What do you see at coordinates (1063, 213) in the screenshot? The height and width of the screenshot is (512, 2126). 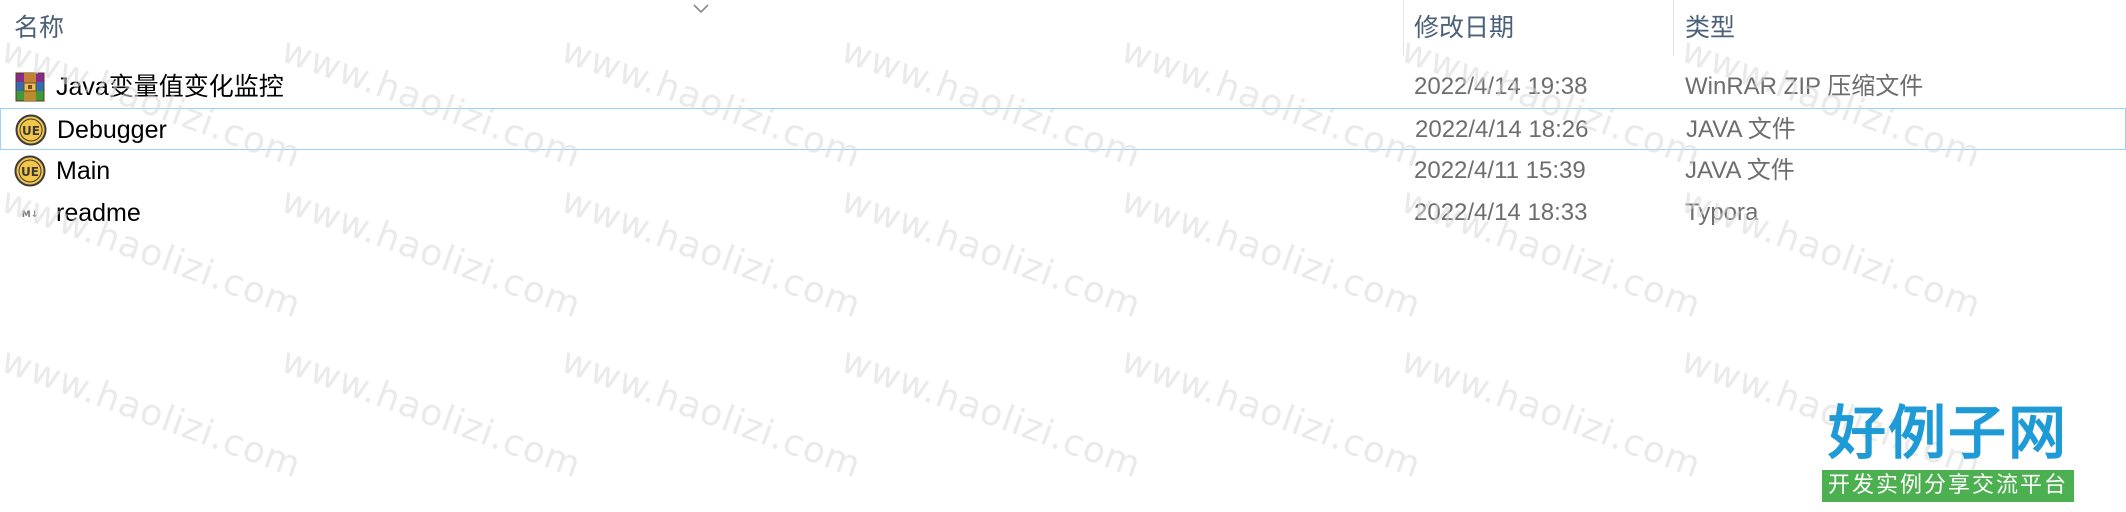 I see `file-row: M↓ readme 2022/4/14 18:33 Typora` at bounding box center [1063, 213].